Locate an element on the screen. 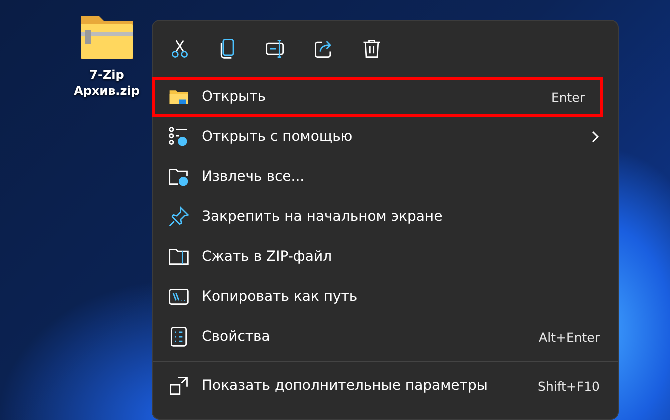 The image size is (670, 420). menu-item-label: Открыть is located at coordinates (234, 97).